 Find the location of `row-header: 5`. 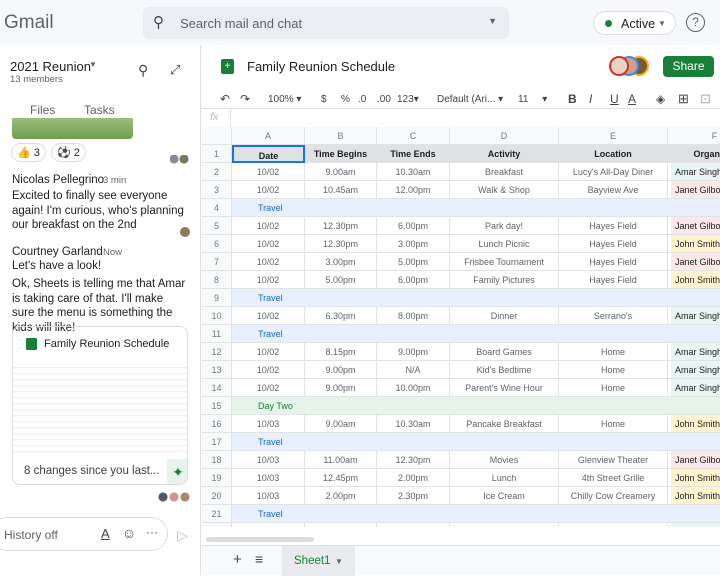

row-header: 5 is located at coordinates (217, 226).